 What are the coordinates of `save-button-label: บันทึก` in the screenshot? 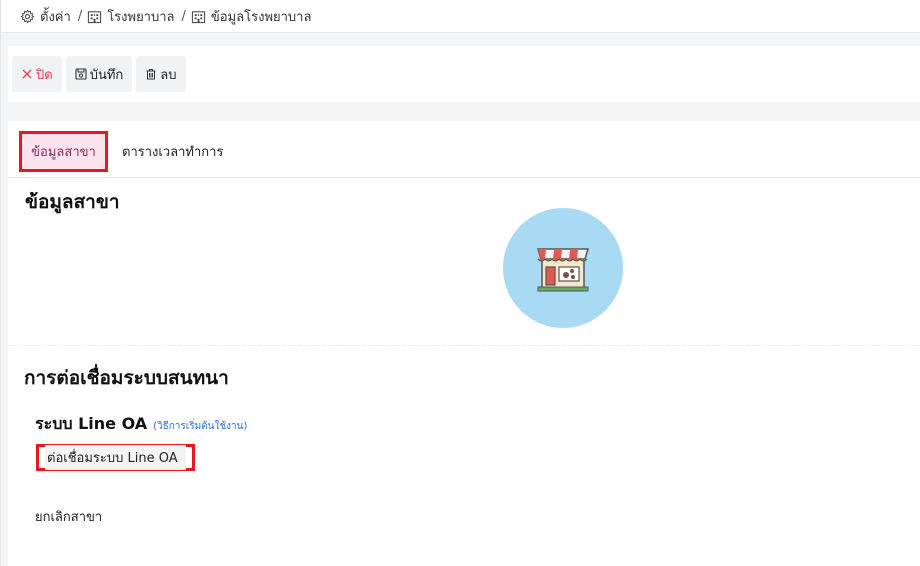 It's located at (106, 75).